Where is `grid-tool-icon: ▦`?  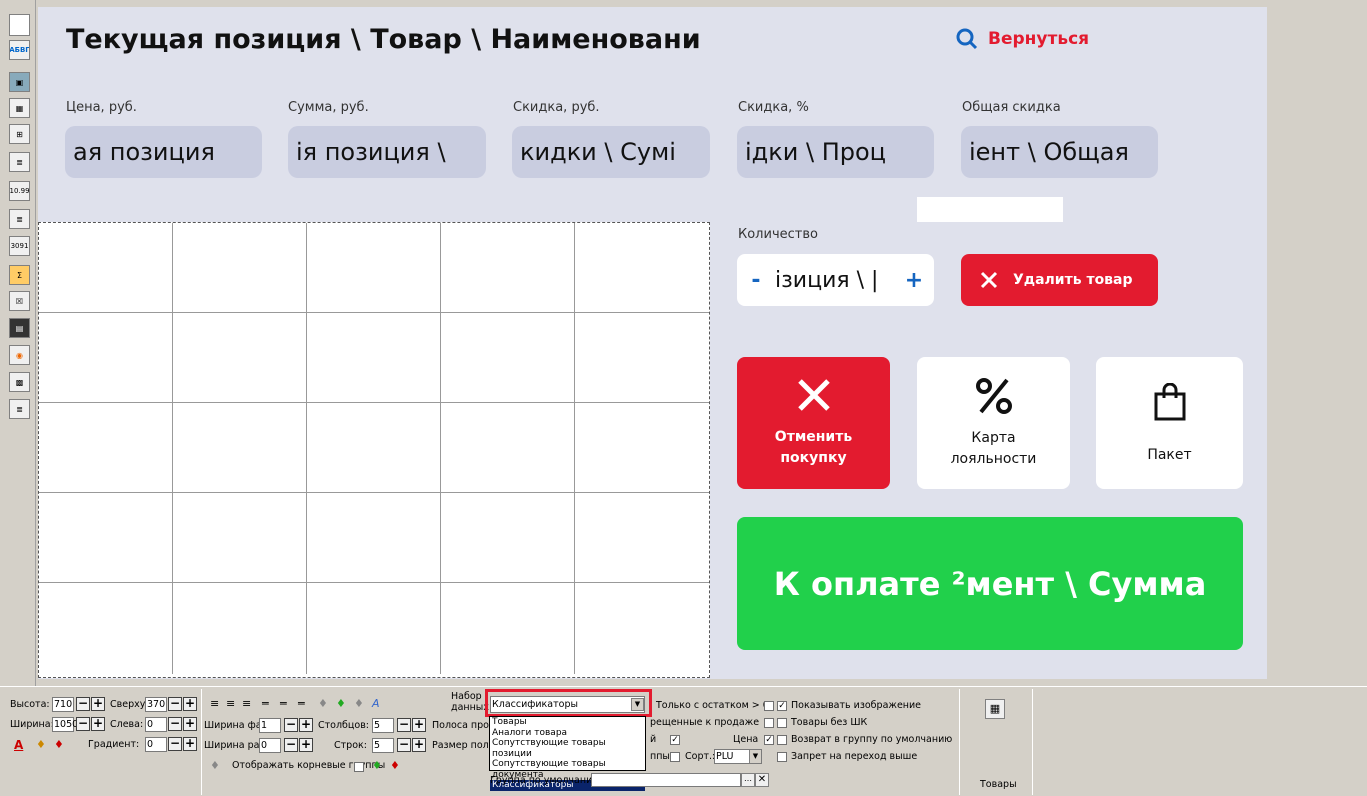 grid-tool-icon: ▦ is located at coordinates (19, 108).